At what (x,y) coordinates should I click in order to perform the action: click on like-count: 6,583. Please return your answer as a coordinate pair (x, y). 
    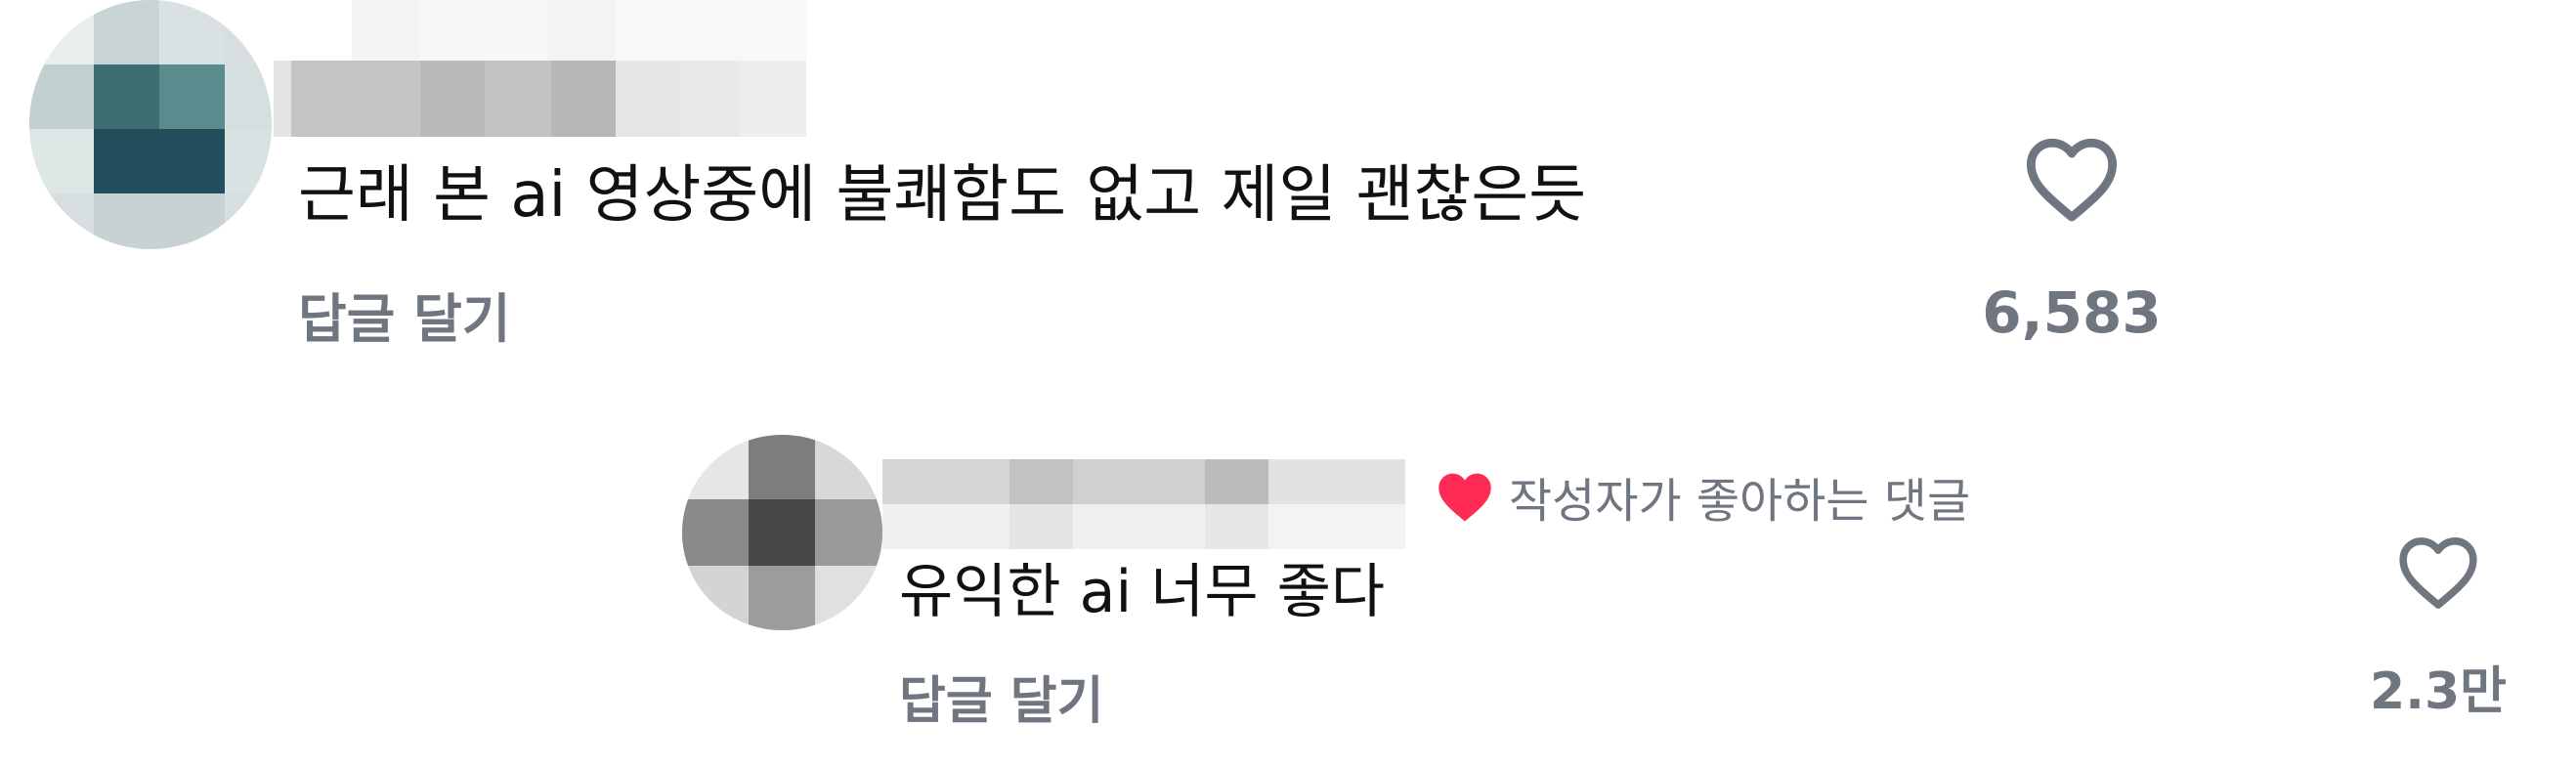
    Looking at the image, I should click on (2072, 312).